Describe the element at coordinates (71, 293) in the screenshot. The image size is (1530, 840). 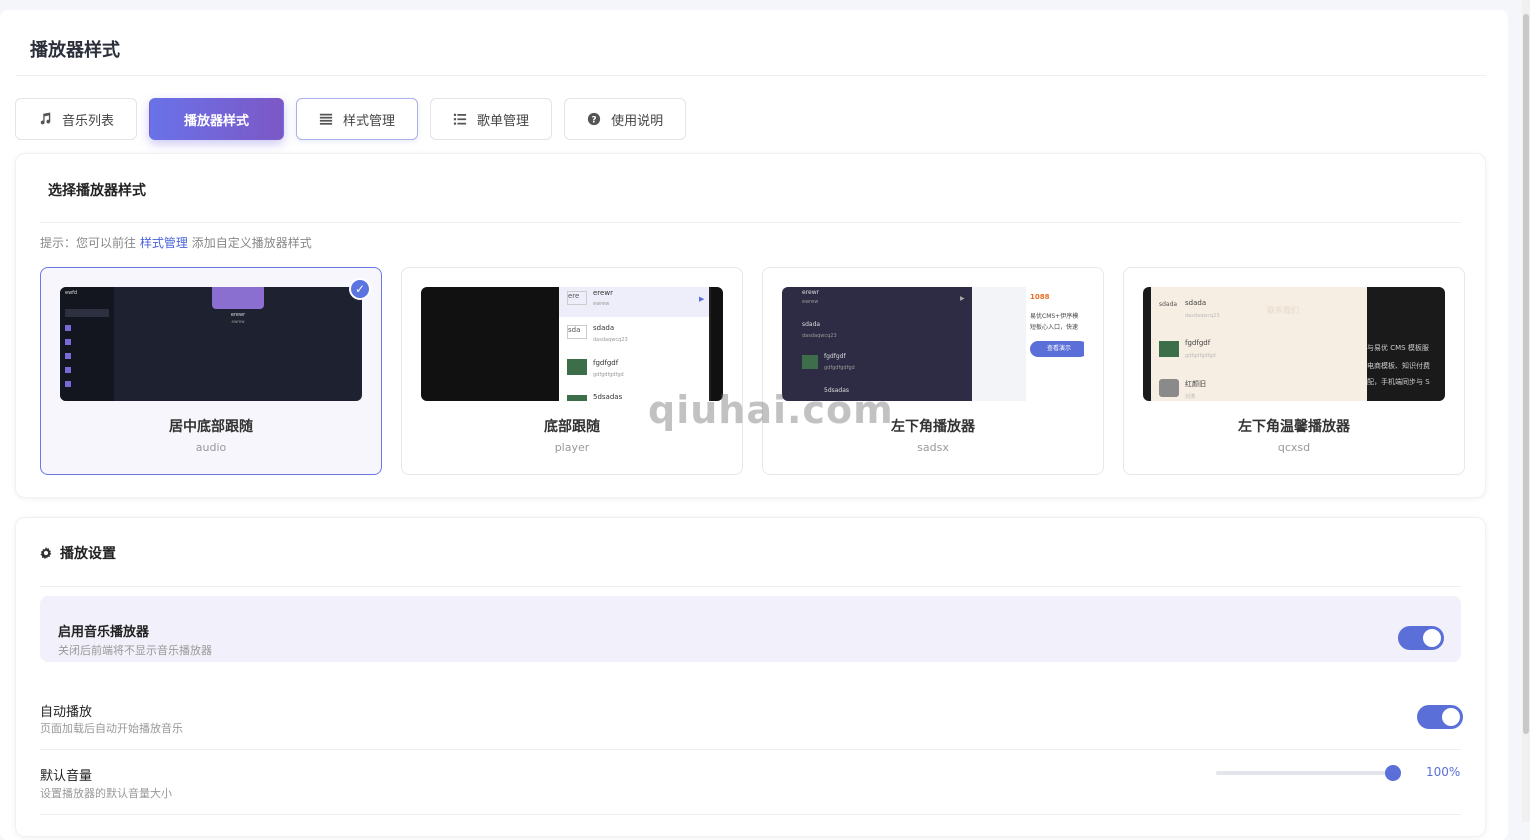
I see `preview-logo: ewfd` at that location.